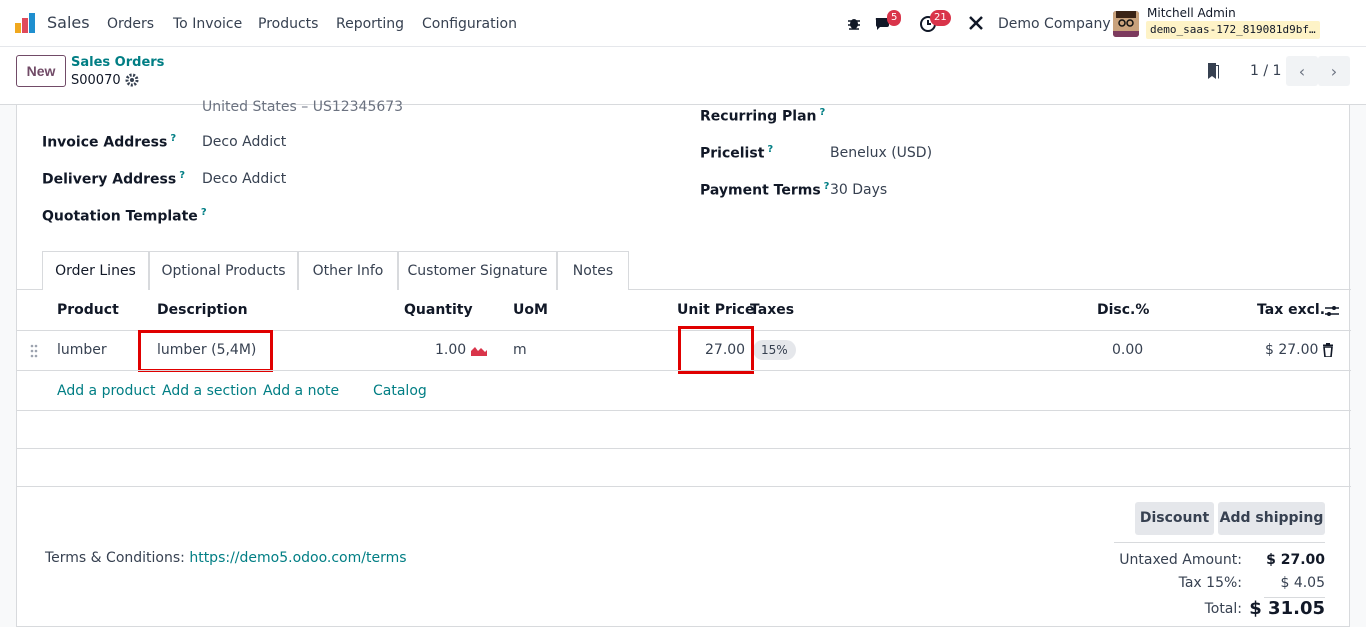 This screenshot has width=1366, height=627. What do you see at coordinates (223, 270) in the screenshot?
I see `tab-optional-products: Optional Products` at bounding box center [223, 270].